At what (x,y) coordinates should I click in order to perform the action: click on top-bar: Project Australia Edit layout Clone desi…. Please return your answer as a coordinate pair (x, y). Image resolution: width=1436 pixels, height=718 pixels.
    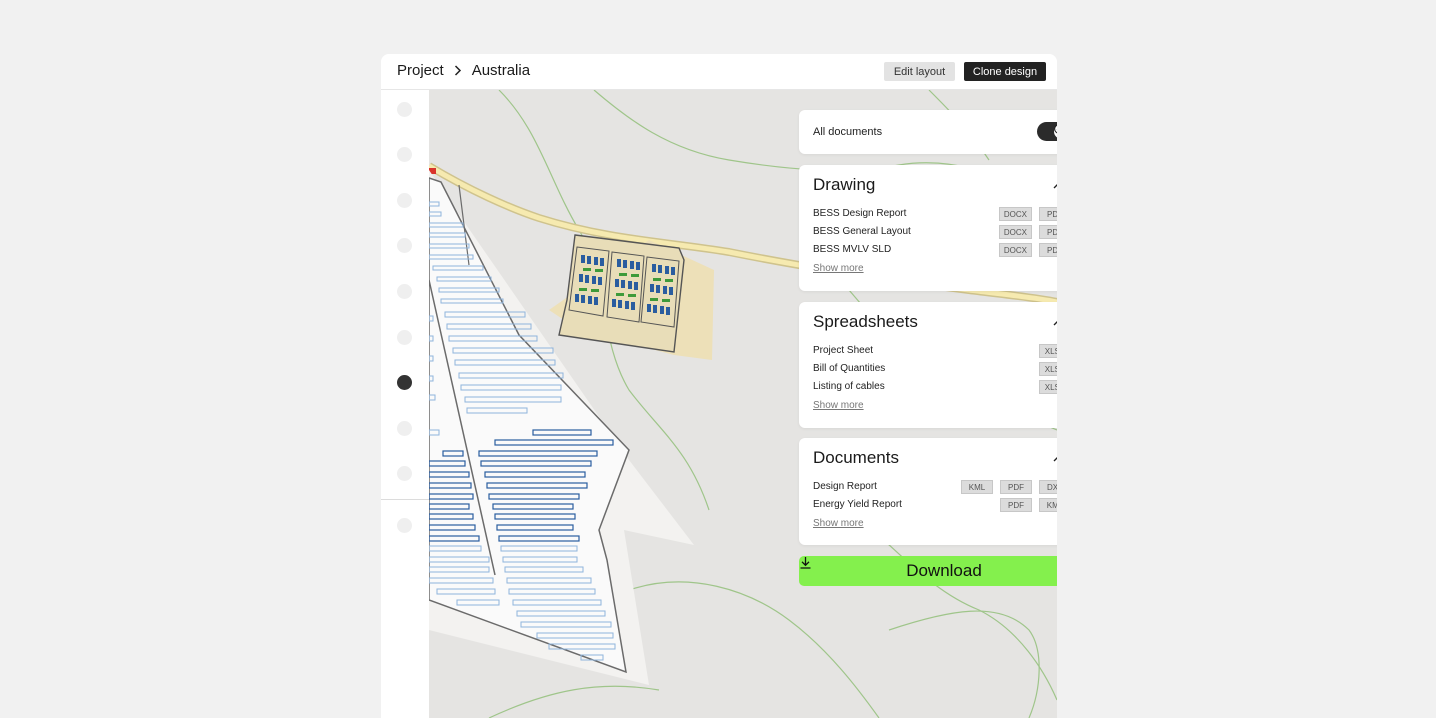
    Looking at the image, I should click on (719, 72).